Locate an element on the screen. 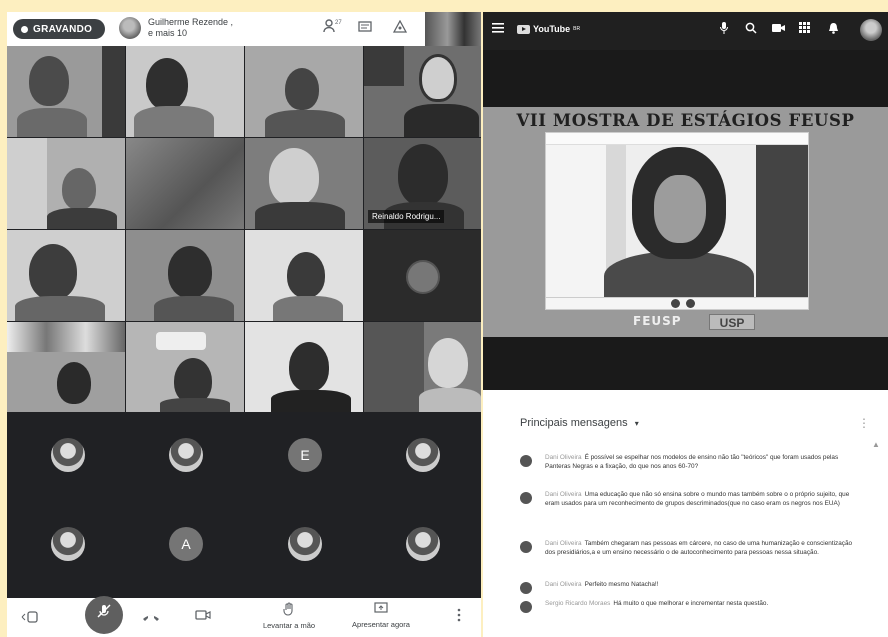 The width and height of the screenshot is (888, 637). youtube-logo: YouTube BR is located at coordinates (548, 29).